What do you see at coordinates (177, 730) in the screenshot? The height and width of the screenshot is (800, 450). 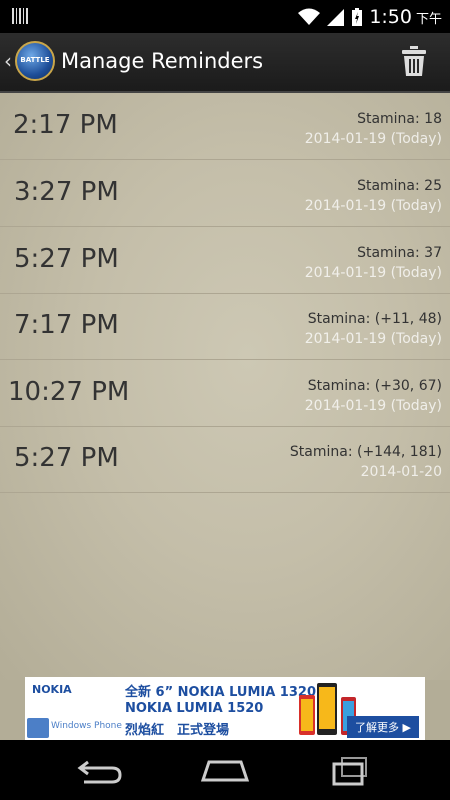 I see `ad-line-3: 烈焰紅 正式登場` at bounding box center [177, 730].